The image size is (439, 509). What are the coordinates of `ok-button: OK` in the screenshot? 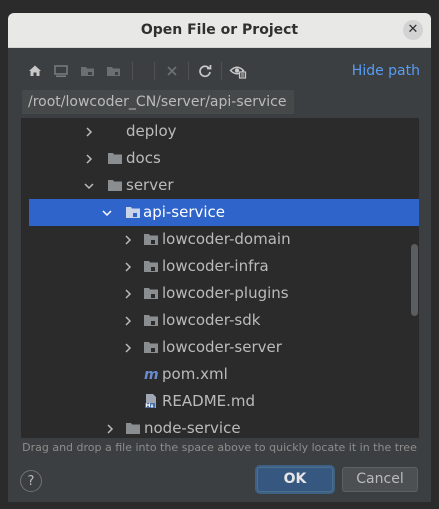 It's located at (295, 479).